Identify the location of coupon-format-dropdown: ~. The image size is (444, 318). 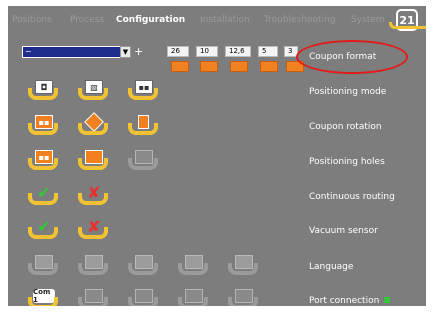
(72, 52).